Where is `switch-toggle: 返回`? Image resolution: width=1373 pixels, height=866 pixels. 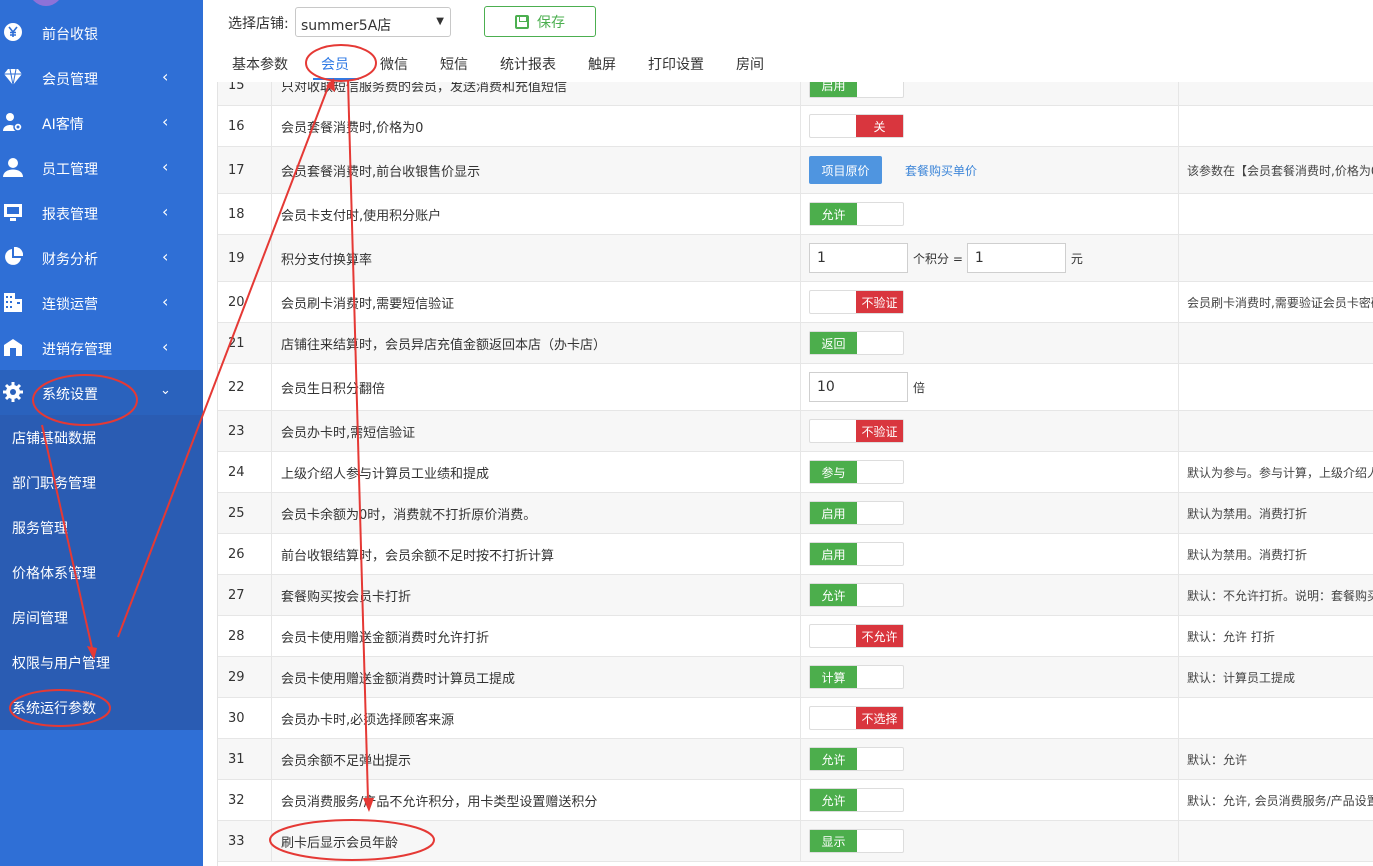
switch-toggle: 返回 is located at coordinates (856, 343).